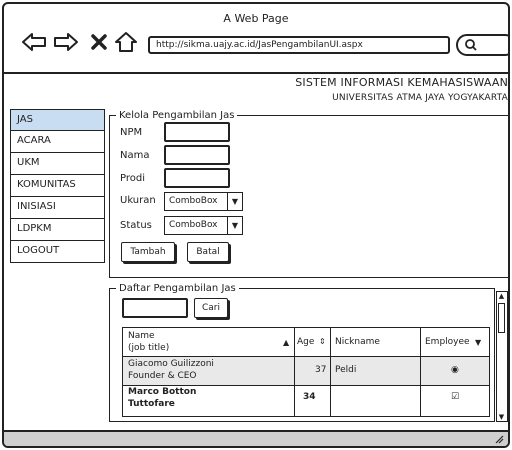 The width and height of the screenshot is (512, 450). I want to click on sidebar-item-acara: ACARA, so click(57, 142).